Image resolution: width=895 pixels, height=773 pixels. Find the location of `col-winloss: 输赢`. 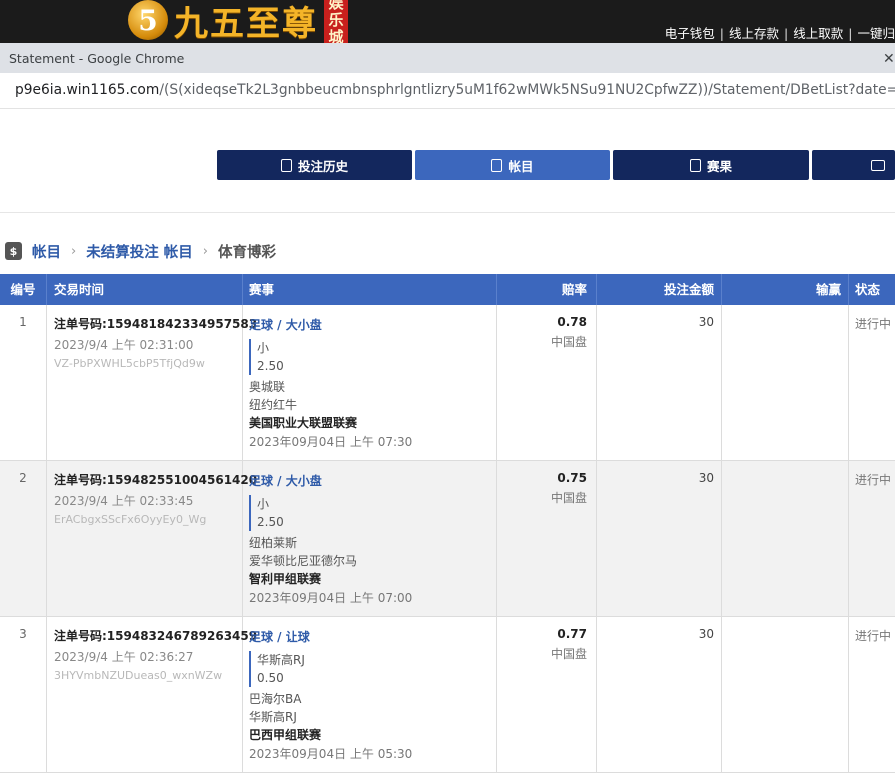

col-winloss: 输赢 is located at coordinates (785, 289).